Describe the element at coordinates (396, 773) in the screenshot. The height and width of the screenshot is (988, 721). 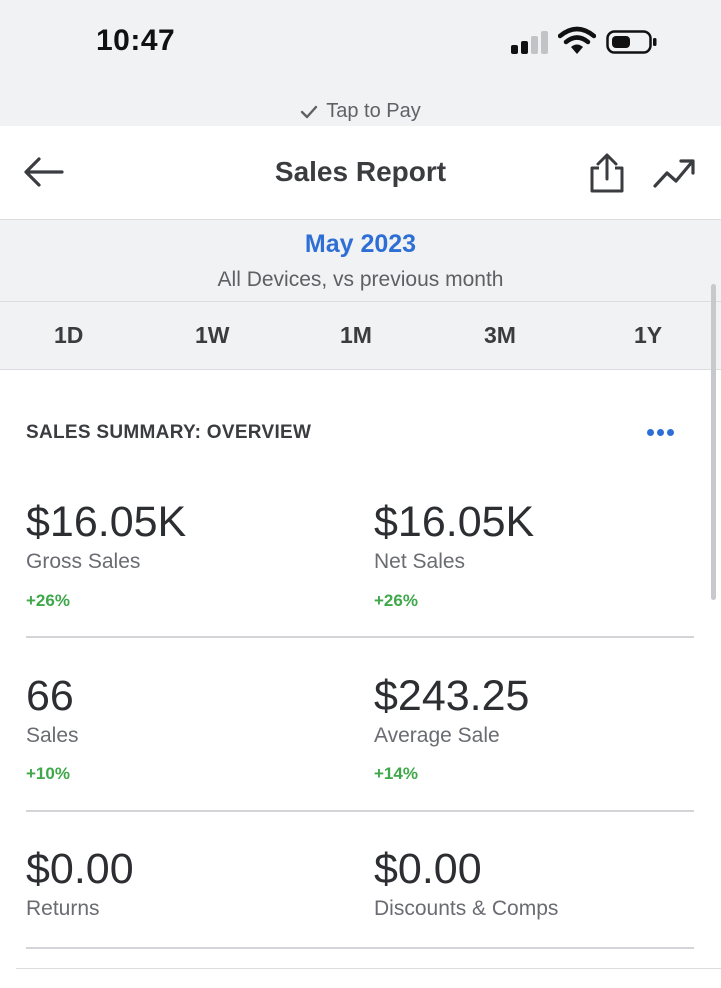
I see `average-sale-change: +14%` at that location.